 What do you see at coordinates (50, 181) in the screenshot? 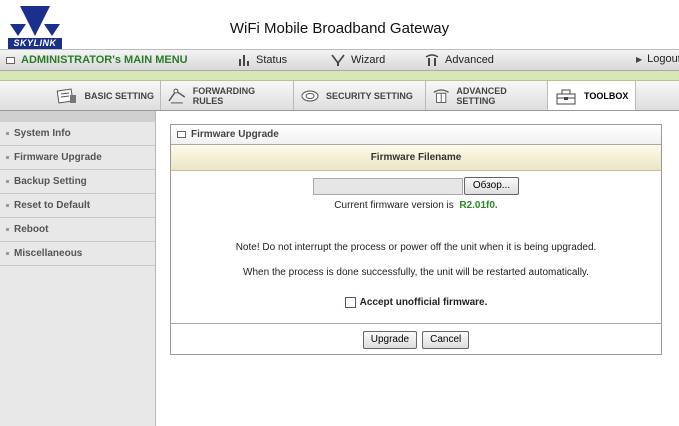
I see `sidebar-item-label: Backup Setting` at bounding box center [50, 181].